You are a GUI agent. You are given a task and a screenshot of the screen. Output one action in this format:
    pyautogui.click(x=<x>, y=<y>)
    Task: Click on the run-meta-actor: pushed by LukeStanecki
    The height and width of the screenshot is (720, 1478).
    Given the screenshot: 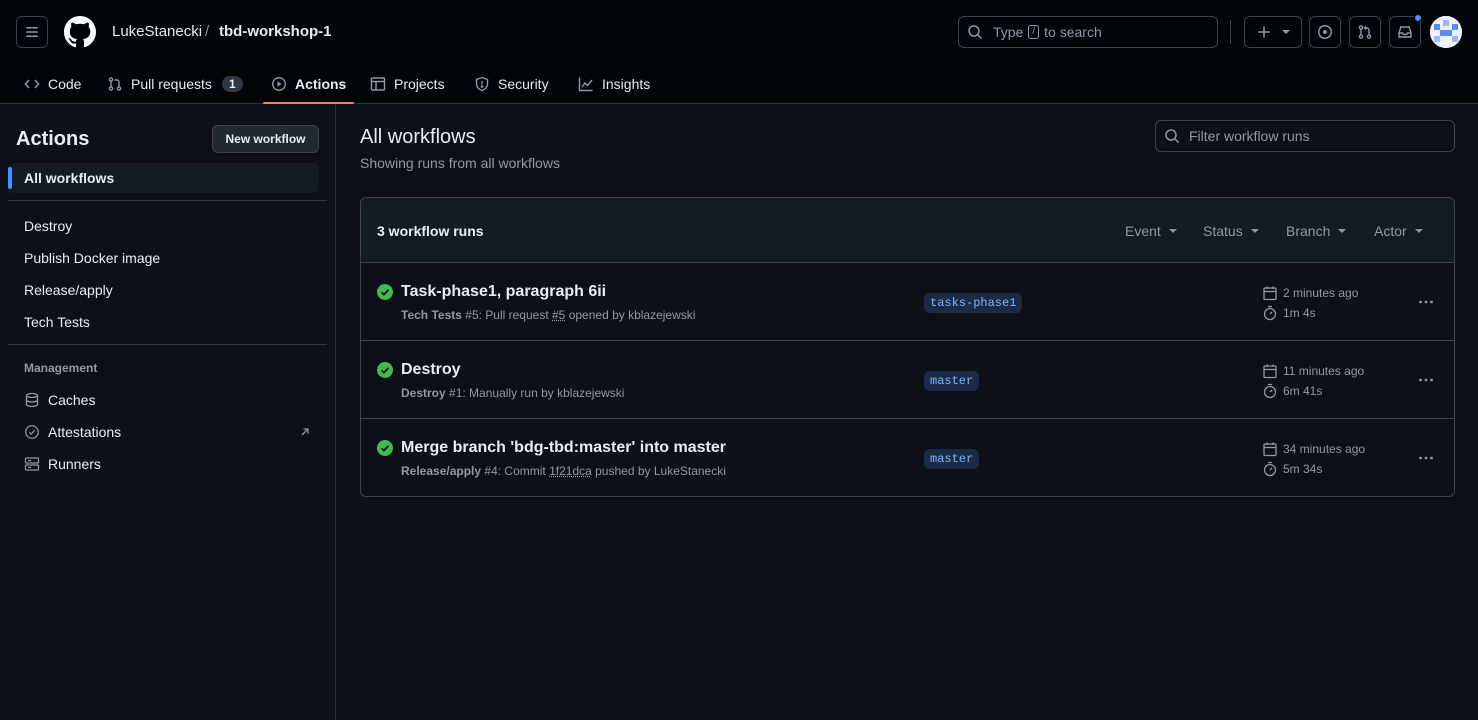 What is the action you would take?
    pyautogui.click(x=658, y=471)
    